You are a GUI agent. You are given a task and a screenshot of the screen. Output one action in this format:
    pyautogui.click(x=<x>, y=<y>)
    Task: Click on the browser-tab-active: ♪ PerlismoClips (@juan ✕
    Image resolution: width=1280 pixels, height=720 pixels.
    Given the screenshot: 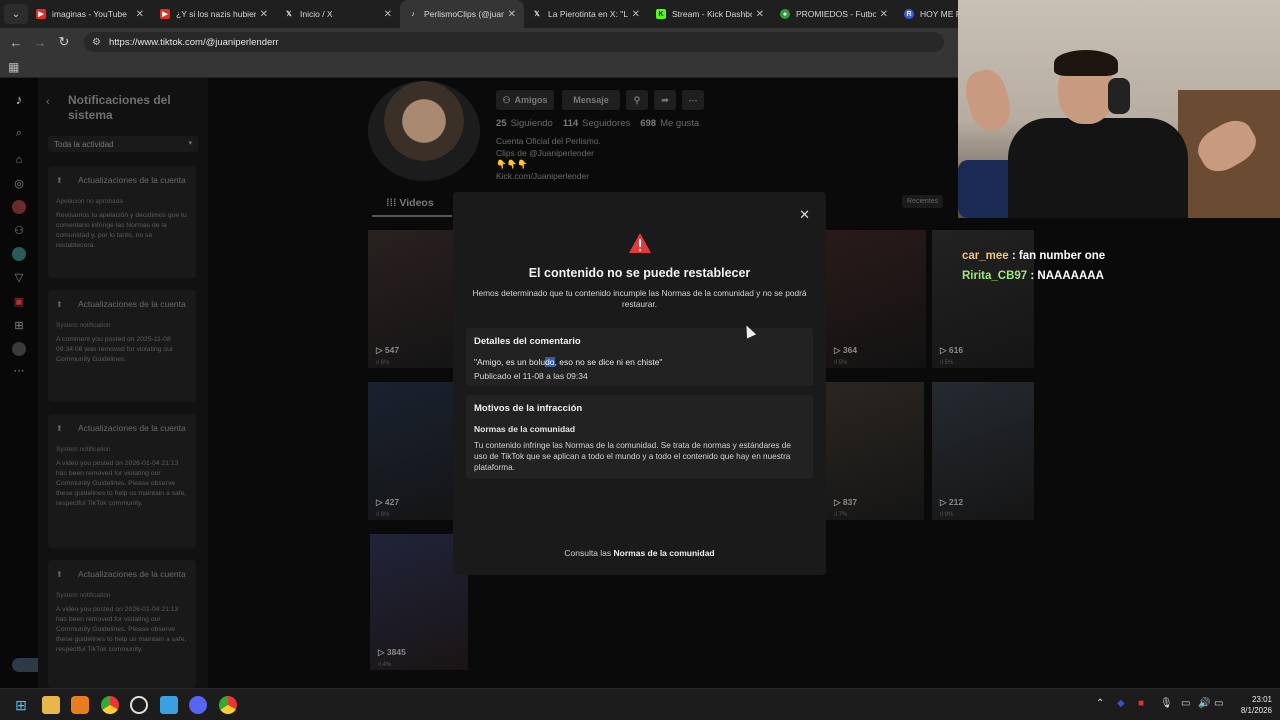 What is the action you would take?
    pyautogui.click(x=462, y=14)
    